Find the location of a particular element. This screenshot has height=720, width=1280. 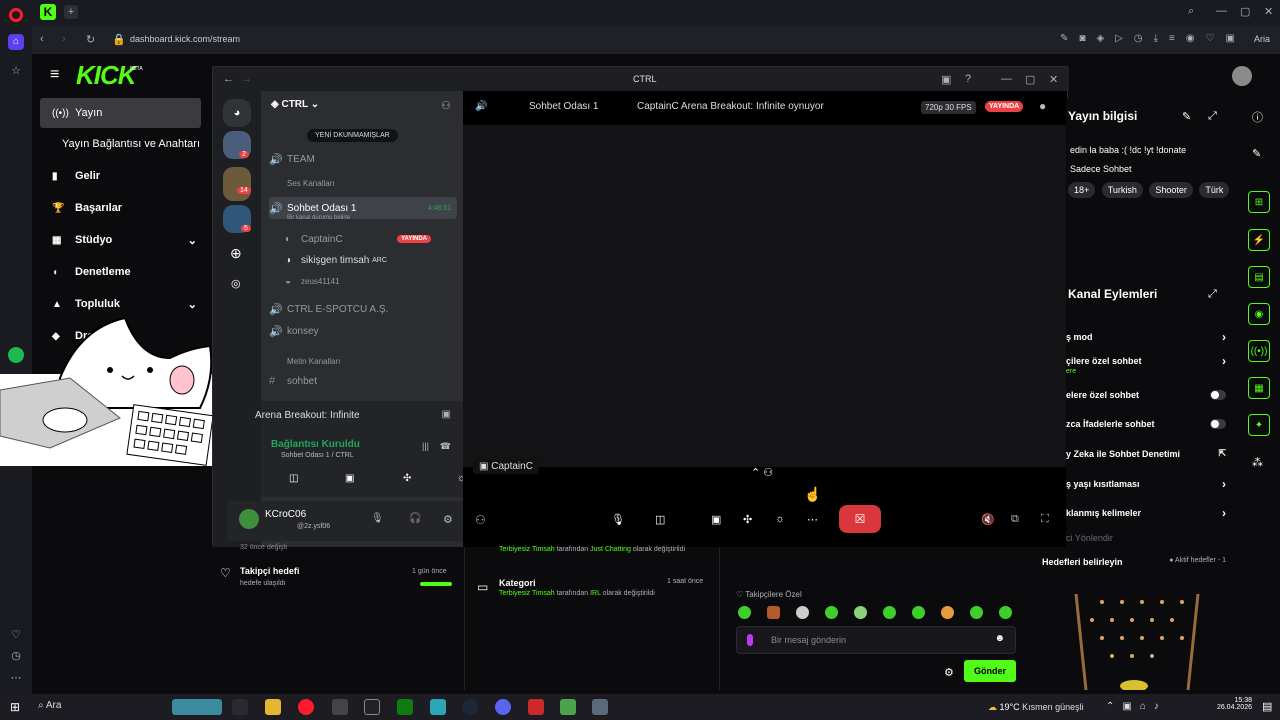

add-server-icon: ⊕ is located at coordinates (236, 253).